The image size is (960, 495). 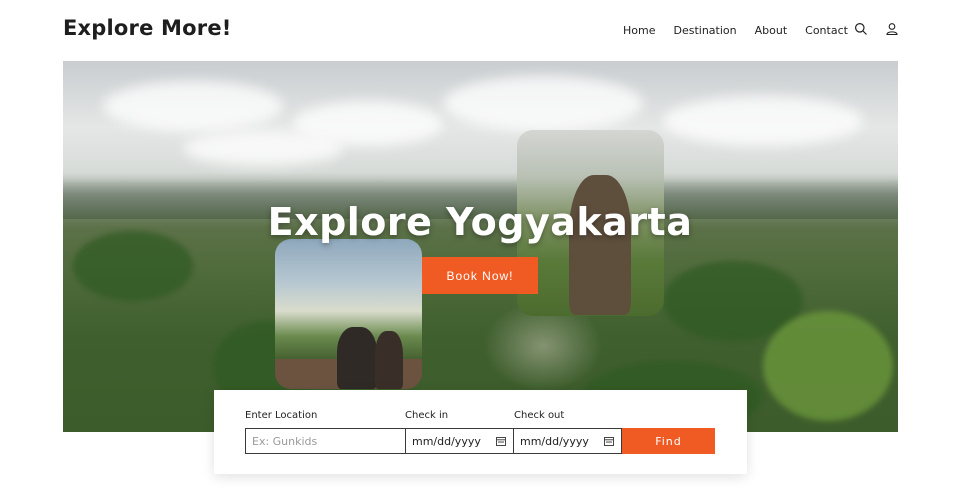 What do you see at coordinates (744, 30) in the screenshot?
I see `main-nav: Home Destination About Contact` at bounding box center [744, 30].